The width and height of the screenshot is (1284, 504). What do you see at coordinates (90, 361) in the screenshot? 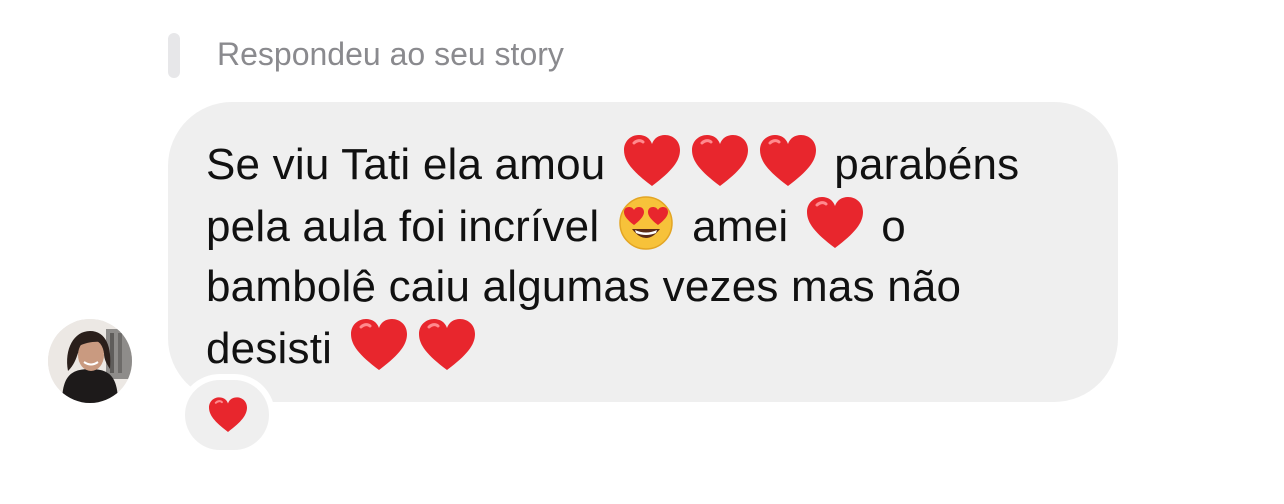
I see `sender-avatar` at bounding box center [90, 361].